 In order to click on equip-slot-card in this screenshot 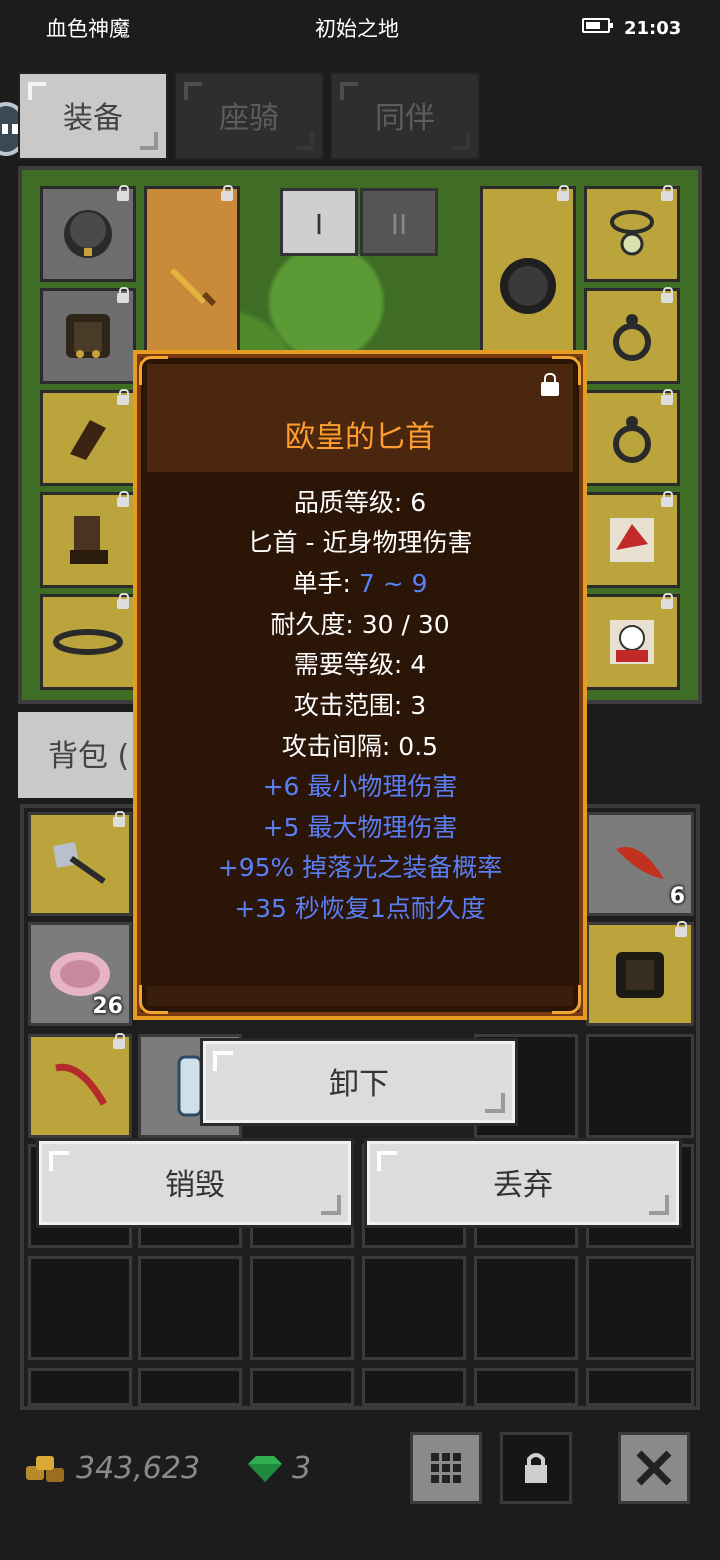, I will do `click(632, 539)`.